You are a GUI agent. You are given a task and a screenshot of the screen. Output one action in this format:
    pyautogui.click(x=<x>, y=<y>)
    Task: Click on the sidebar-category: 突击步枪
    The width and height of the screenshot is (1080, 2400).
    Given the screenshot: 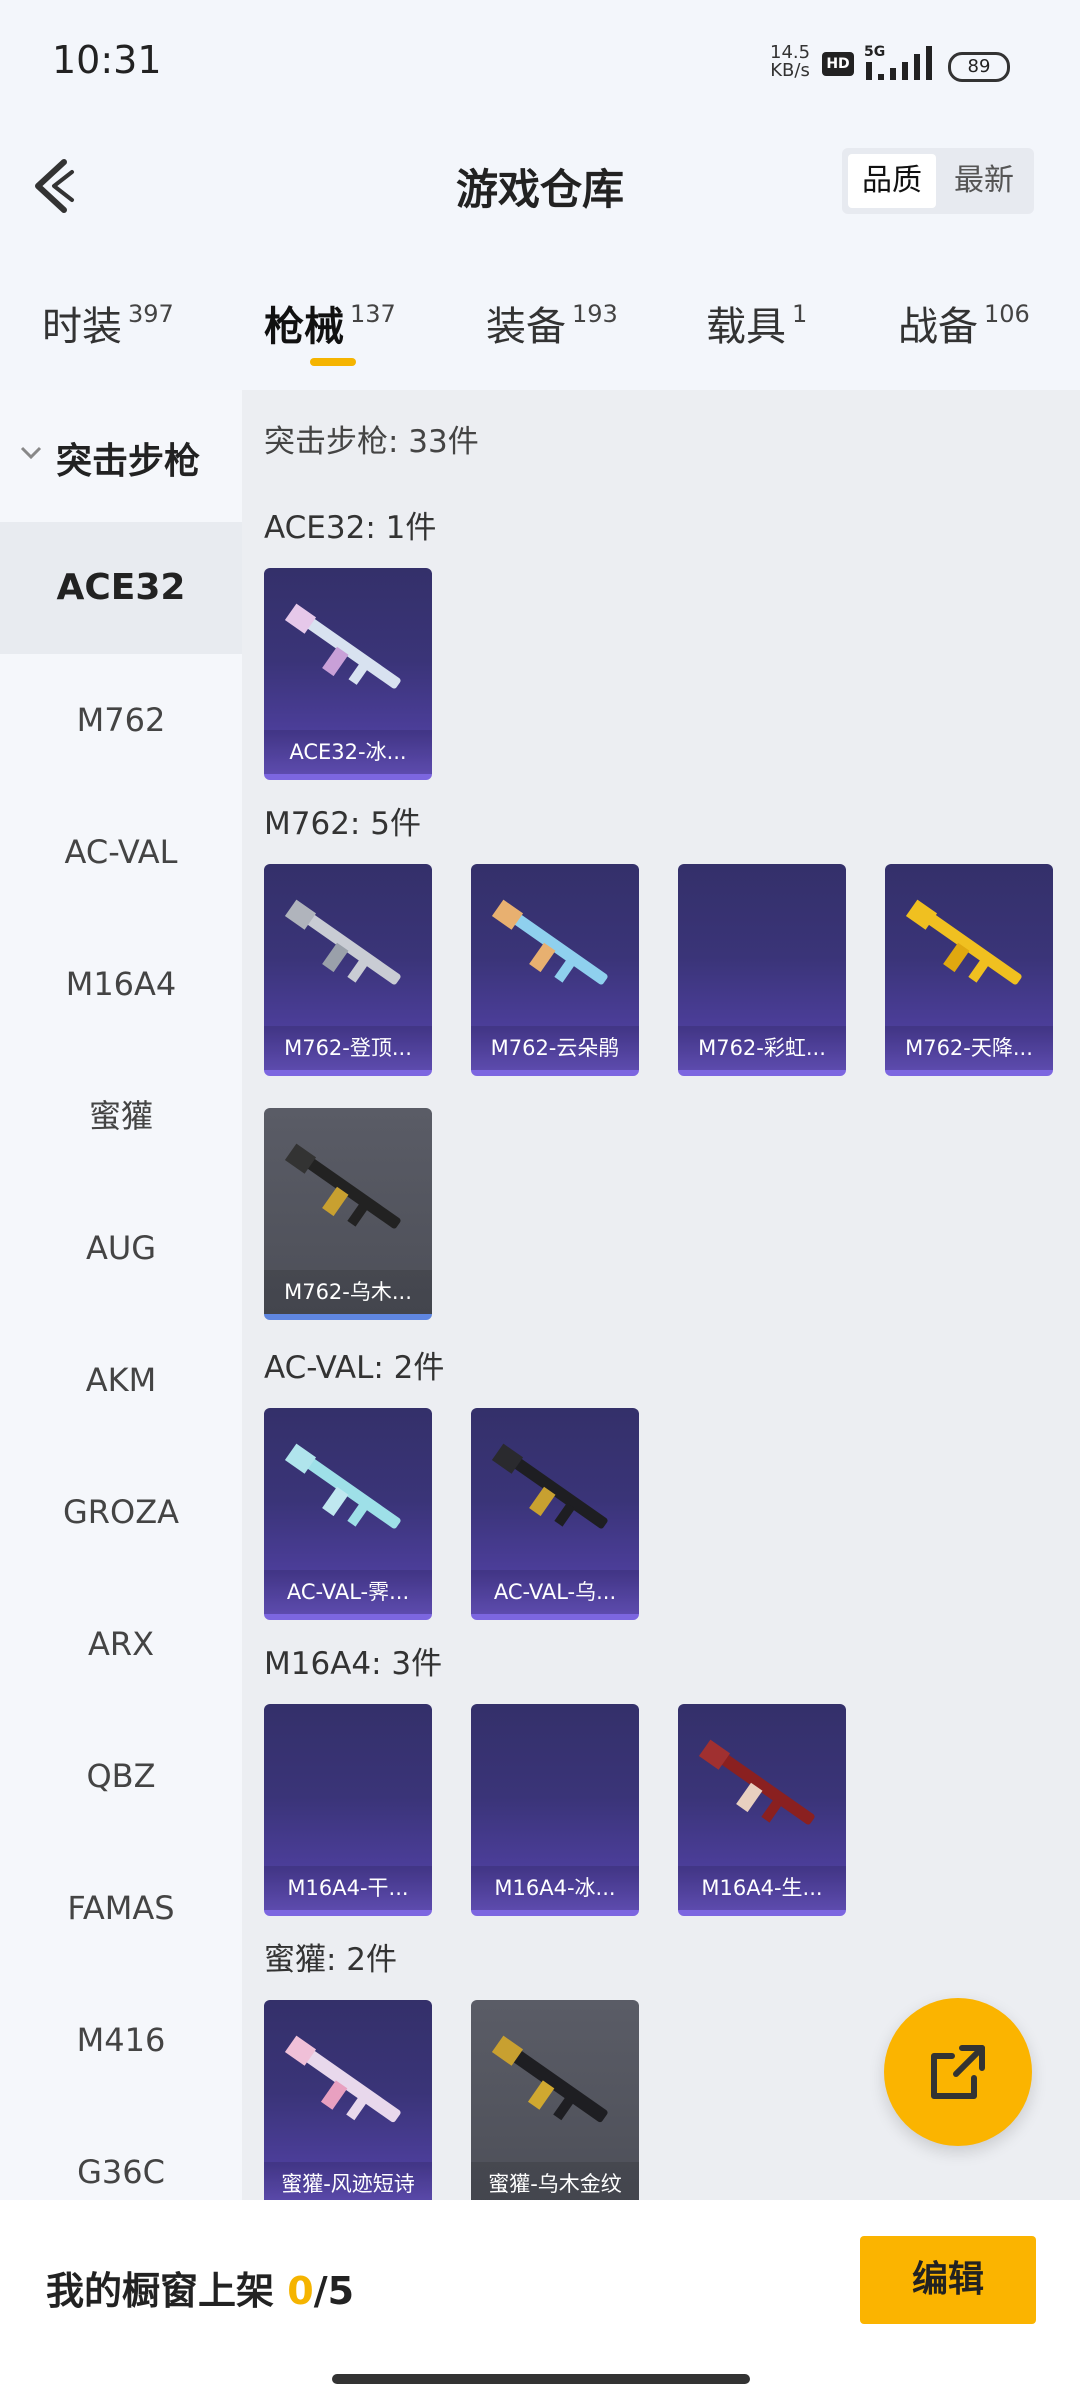 What is the action you would take?
    pyautogui.click(x=121, y=456)
    